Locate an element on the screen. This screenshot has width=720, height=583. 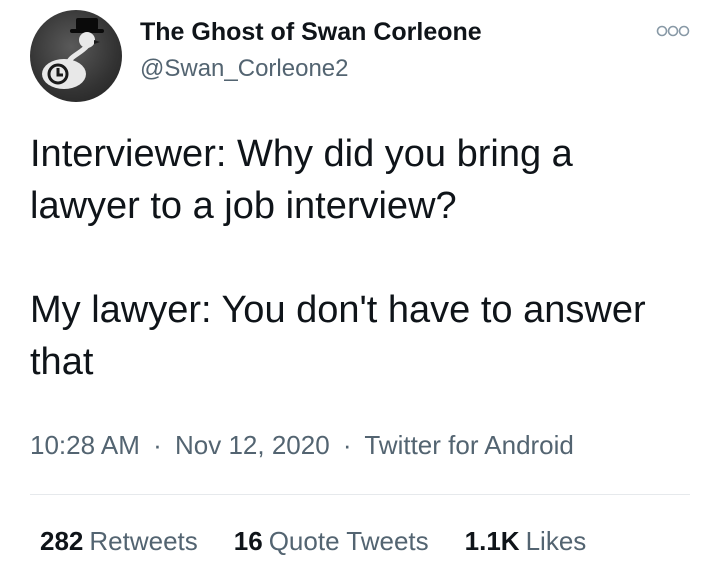
quote-tweets-stat: 16 Quote Tweets is located at coordinates (331, 541).